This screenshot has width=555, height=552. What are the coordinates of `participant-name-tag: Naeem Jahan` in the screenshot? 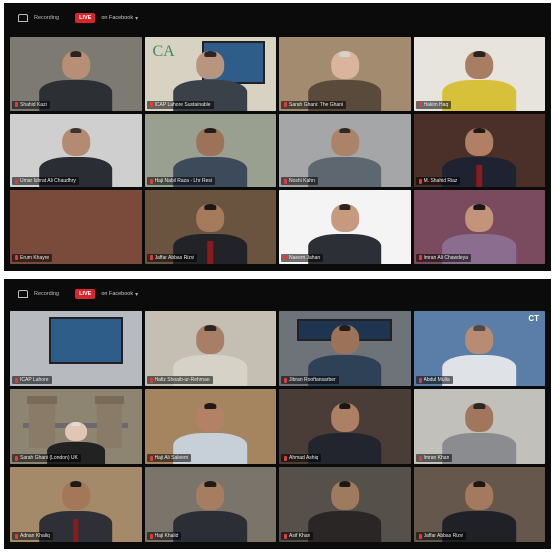 It's located at (302, 257).